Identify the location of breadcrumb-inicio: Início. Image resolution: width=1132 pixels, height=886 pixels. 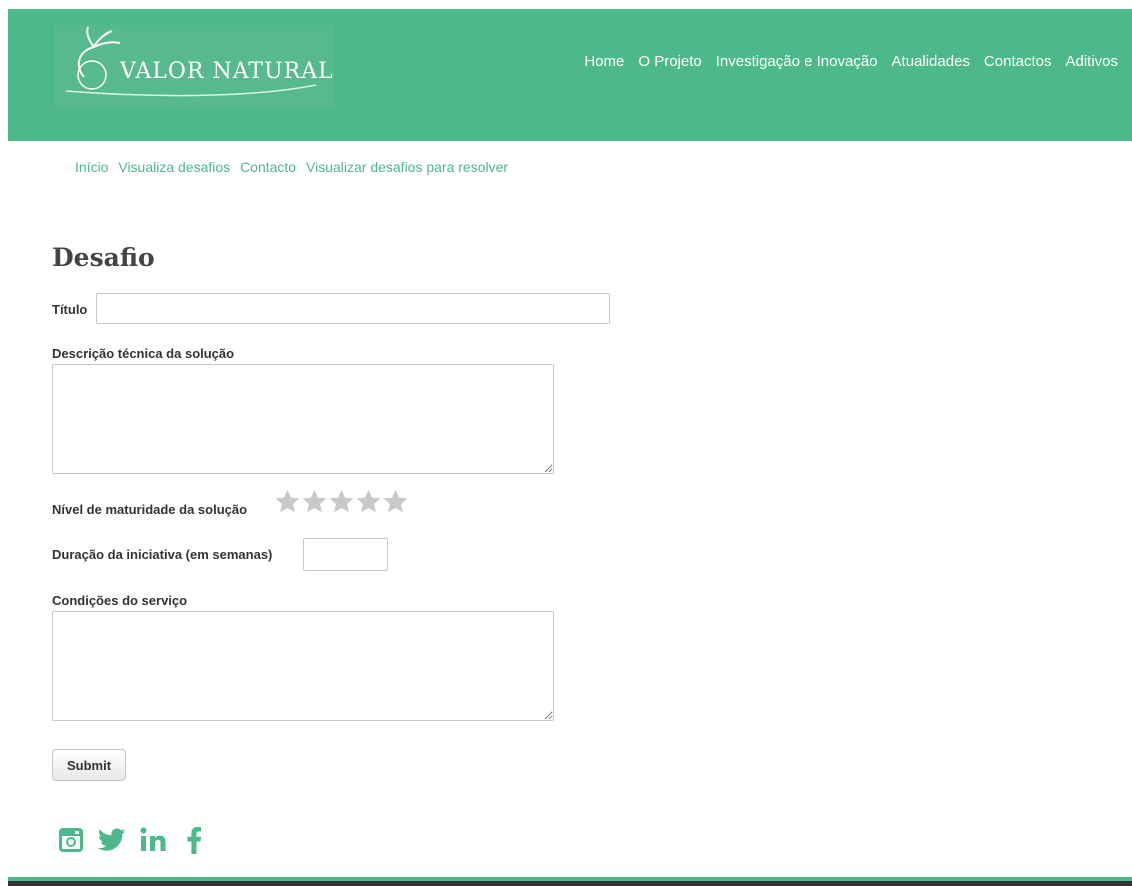
(91, 167).